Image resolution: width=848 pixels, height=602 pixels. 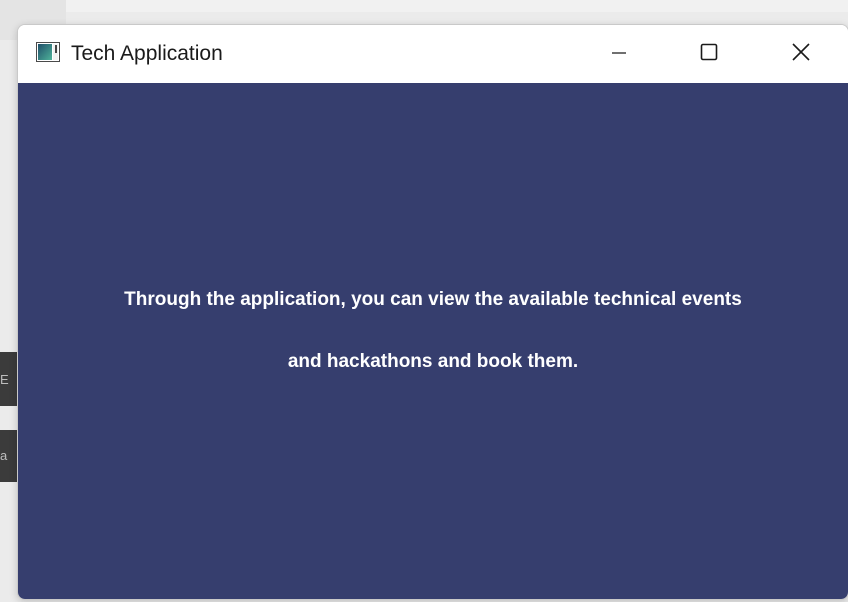 I want to click on background-strip, so click(x=424, y=6).